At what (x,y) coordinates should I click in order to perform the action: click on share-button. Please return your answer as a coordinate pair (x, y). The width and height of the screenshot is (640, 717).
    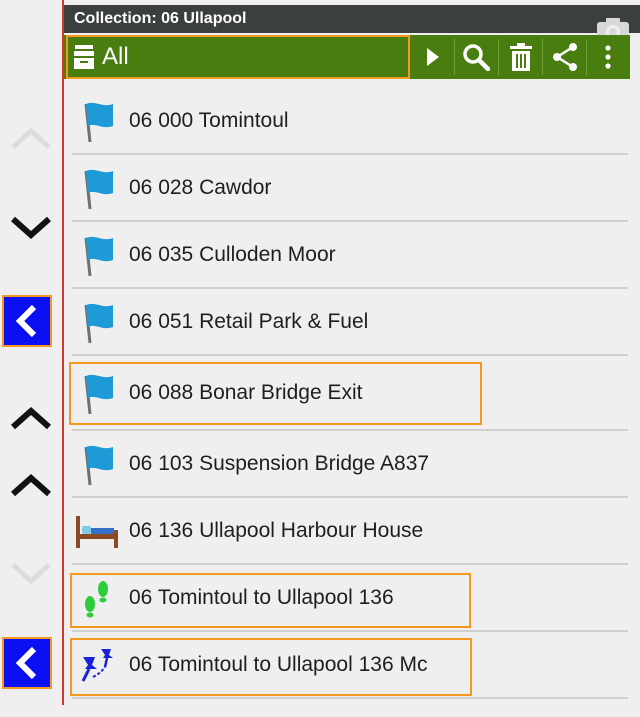
    Looking at the image, I should click on (565, 57).